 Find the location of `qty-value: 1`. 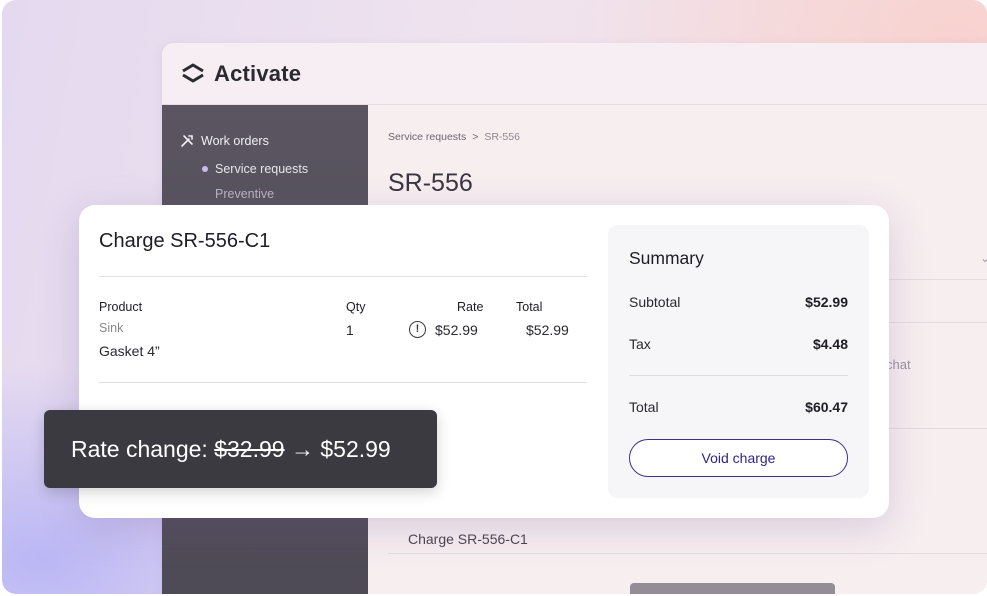

qty-value: 1 is located at coordinates (350, 330).